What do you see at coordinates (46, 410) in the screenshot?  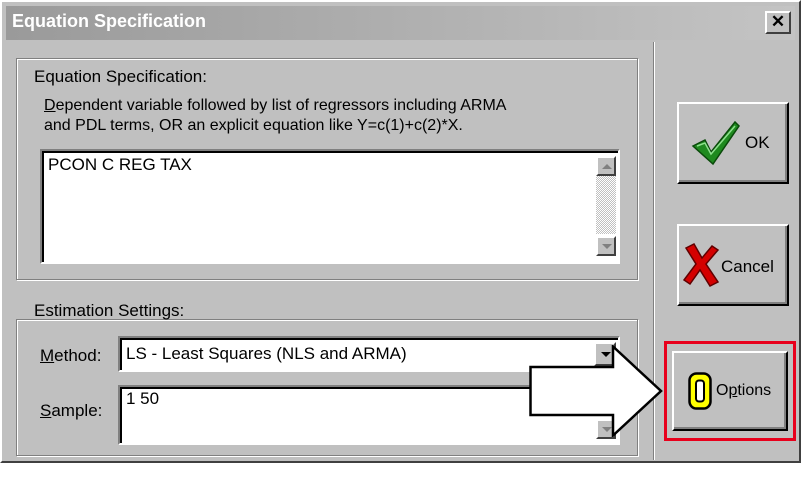 I see `sample-label-accel: S` at bounding box center [46, 410].